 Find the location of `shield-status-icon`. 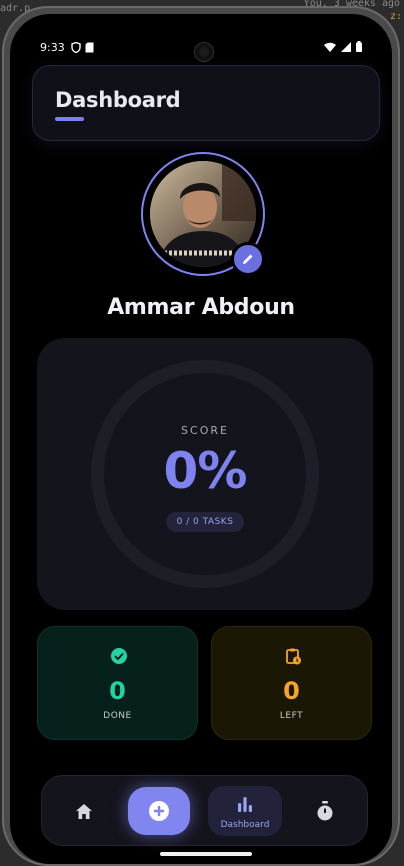

shield-status-icon is located at coordinates (76, 47).